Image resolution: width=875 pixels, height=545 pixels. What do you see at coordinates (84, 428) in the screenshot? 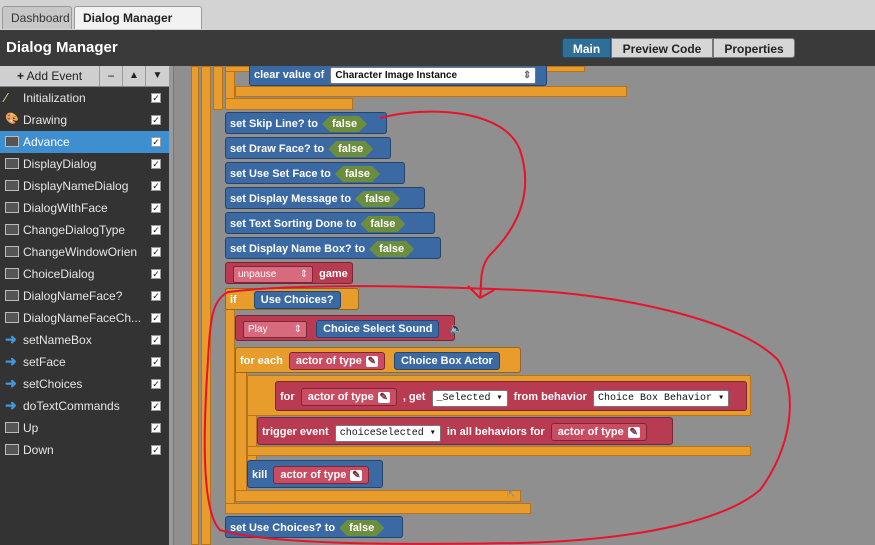
I see `sidebar-item-up: Up ✓` at bounding box center [84, 428].